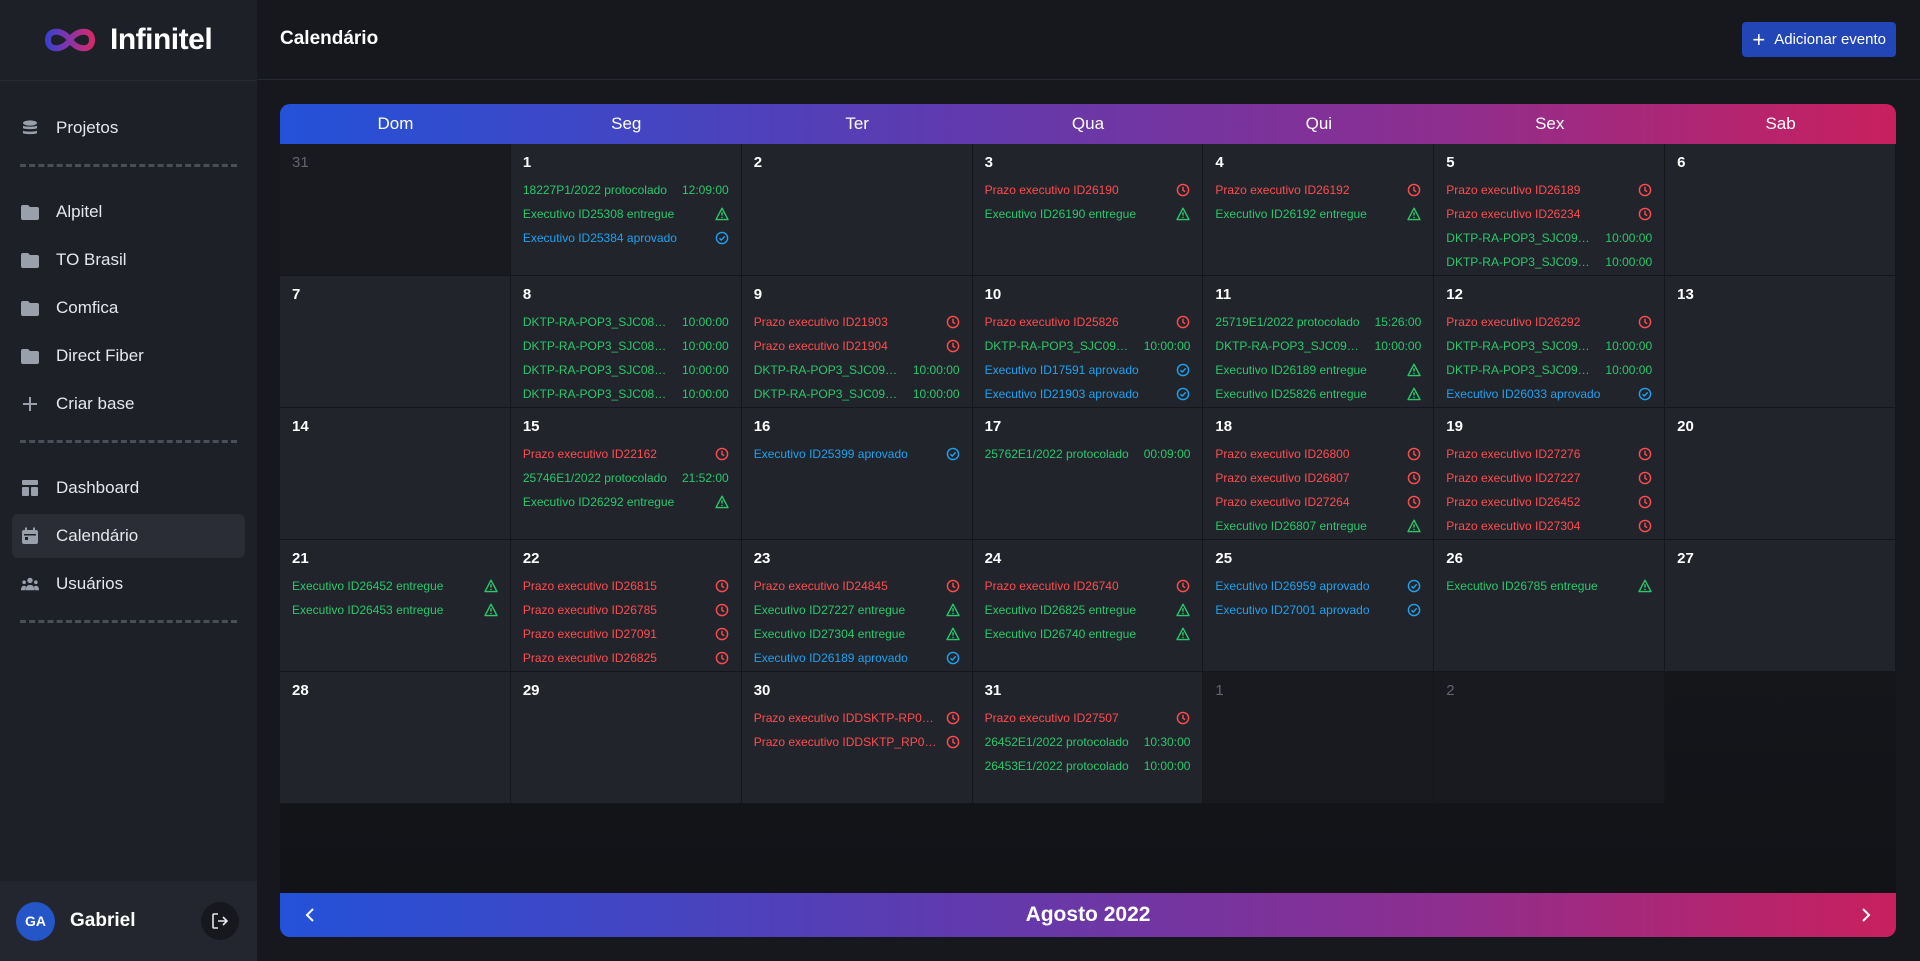 The height and width of the screenshot is (961, 1920). I want to click on sidebar-item-to-brasil: TO Brasil, so click(128, 260).